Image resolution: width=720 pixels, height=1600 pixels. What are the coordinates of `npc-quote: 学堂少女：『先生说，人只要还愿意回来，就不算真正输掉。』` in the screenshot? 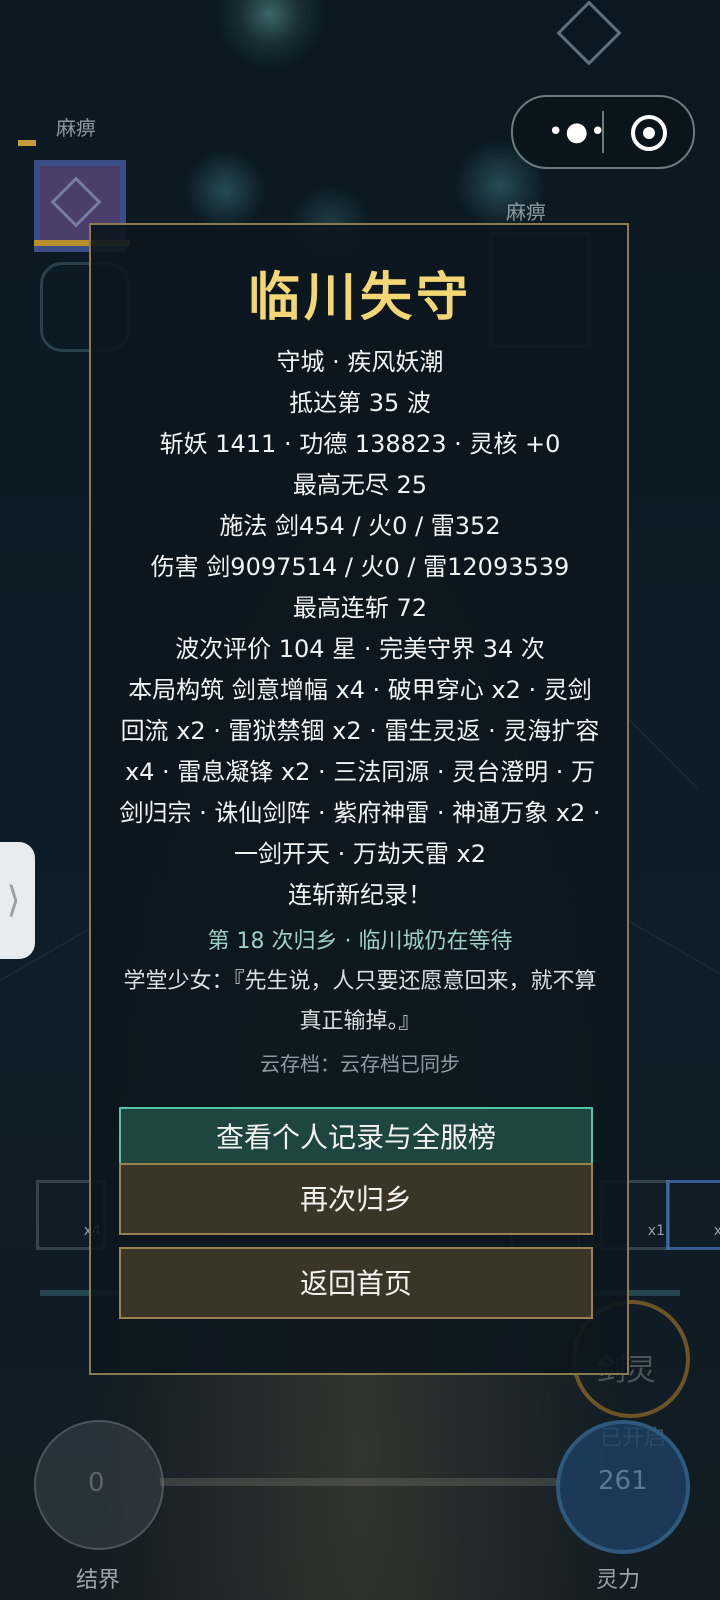 It's located at (360, 1001).